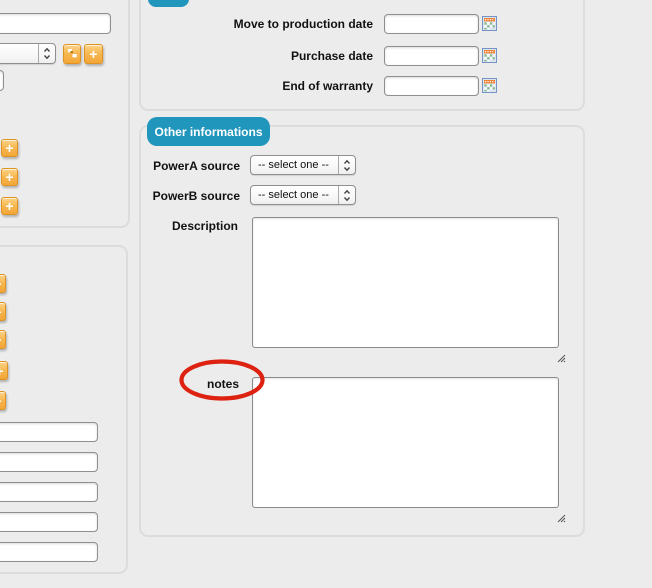 The width and height of the screenshot is (652, 588). Describe the element at coordinates (93, 54) in the screenshot. I see `add-button-top: +` at that location.